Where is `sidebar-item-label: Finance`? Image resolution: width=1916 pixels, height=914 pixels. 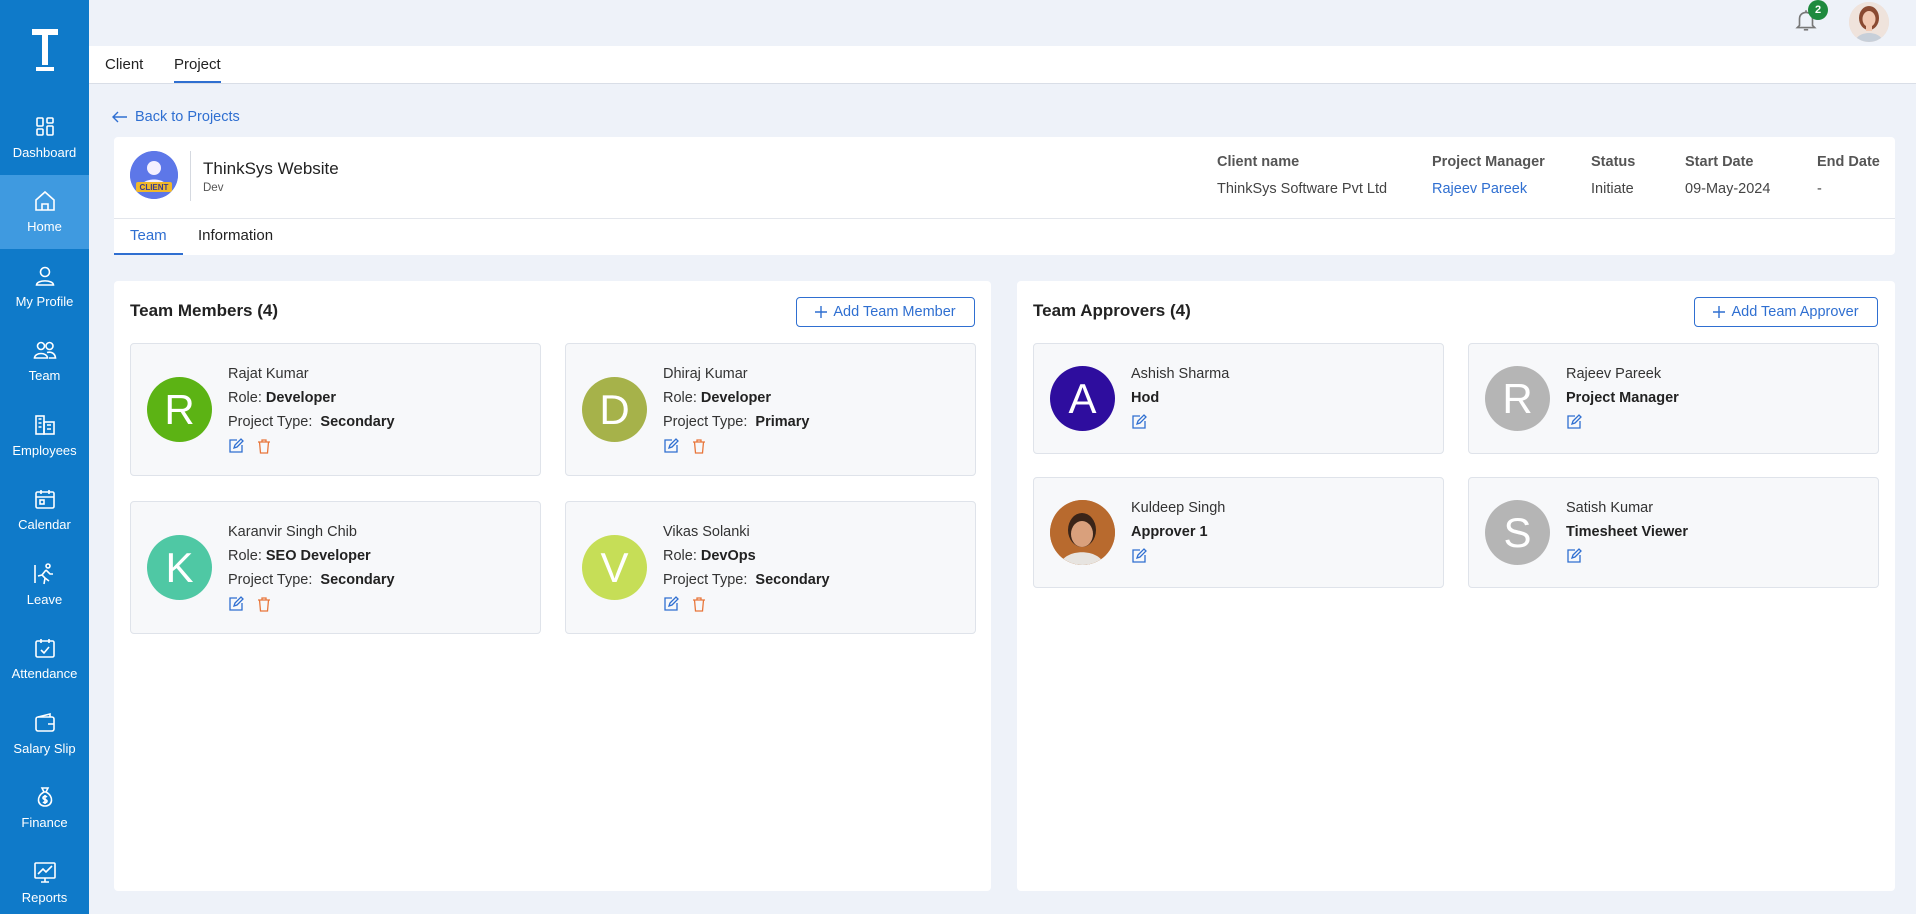 sidebar-item-label: Finance is located at coordinates (44, 823).